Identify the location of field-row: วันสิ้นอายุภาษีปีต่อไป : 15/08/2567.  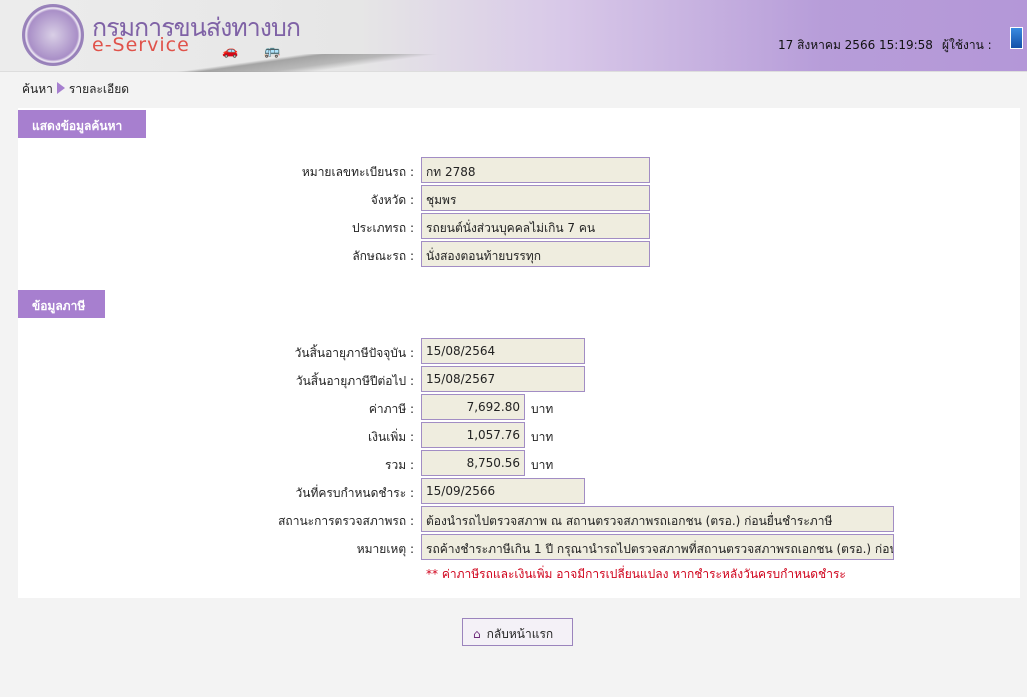
(510, 379).